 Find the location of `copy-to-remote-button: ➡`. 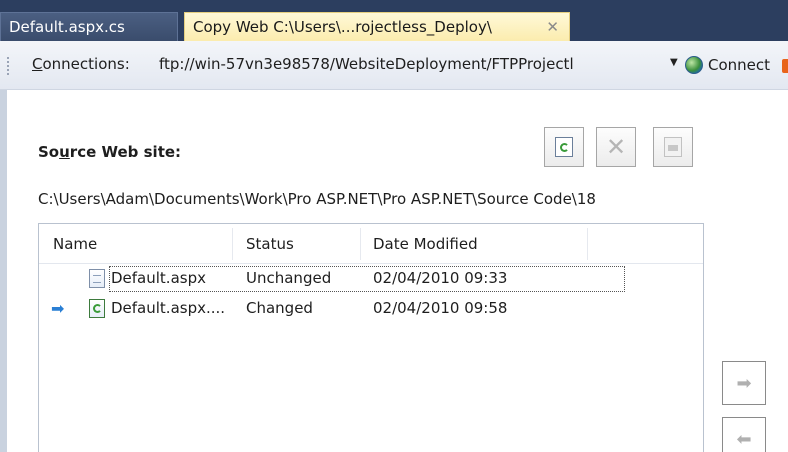

copy-to-remote-button: ➡ is located at coordinates (744, 383).